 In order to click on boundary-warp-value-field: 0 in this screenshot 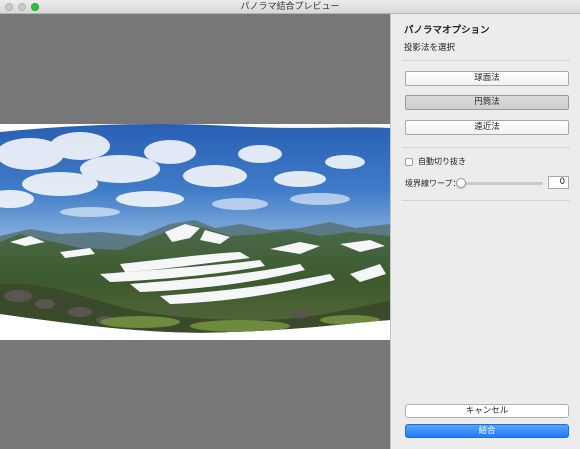, I will do `click(558, 182)`.